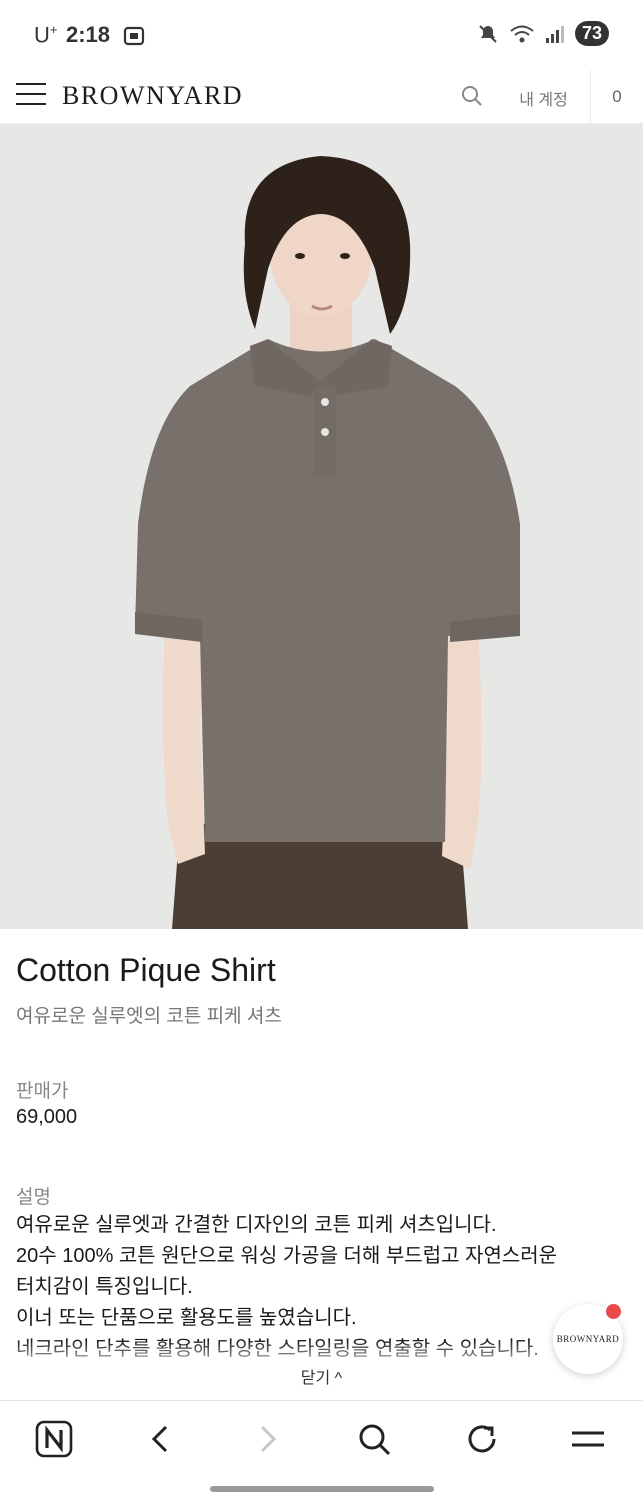 This screenshot has height=1500, width=643. Describe the element at coordinates (46, 35) in the screenshot. I see `carrier-label: U+` at that location.